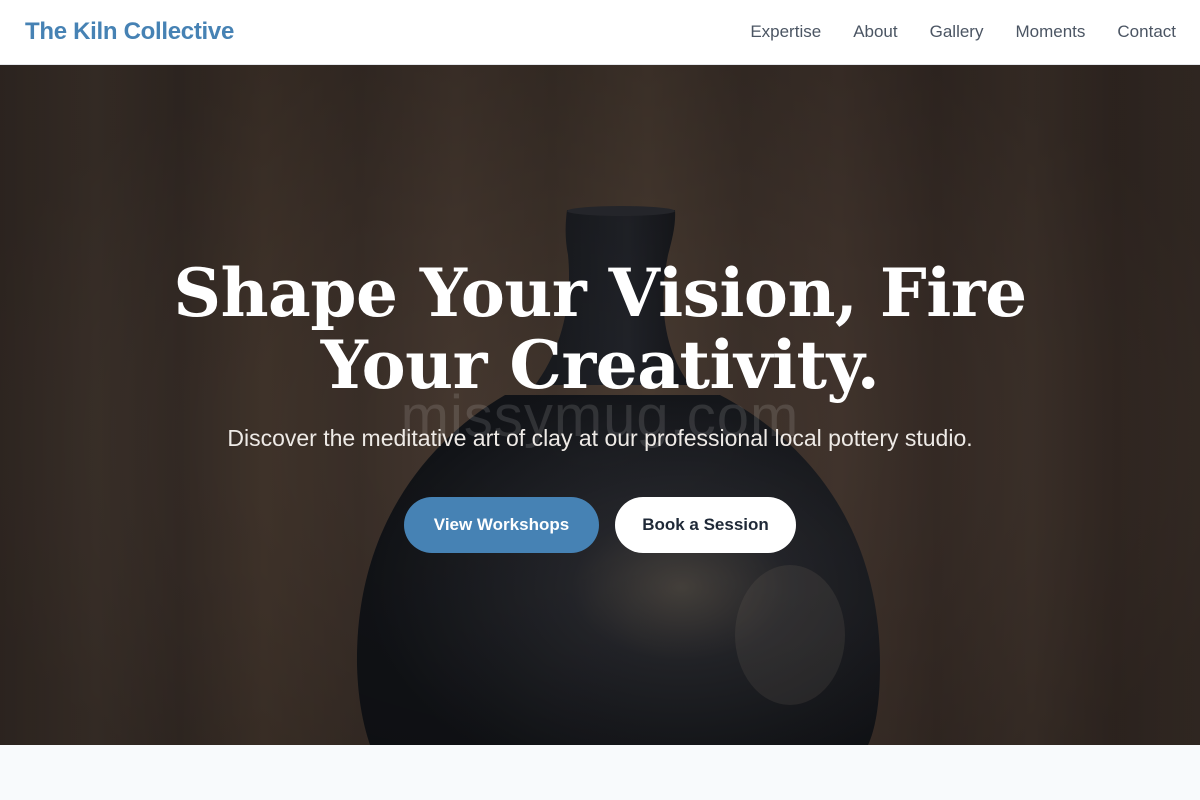  What do you see at coordinates (1146, 32) in the screenshot?
I see `nav-link-contact: Contact` at bounding box center [1146, 32].